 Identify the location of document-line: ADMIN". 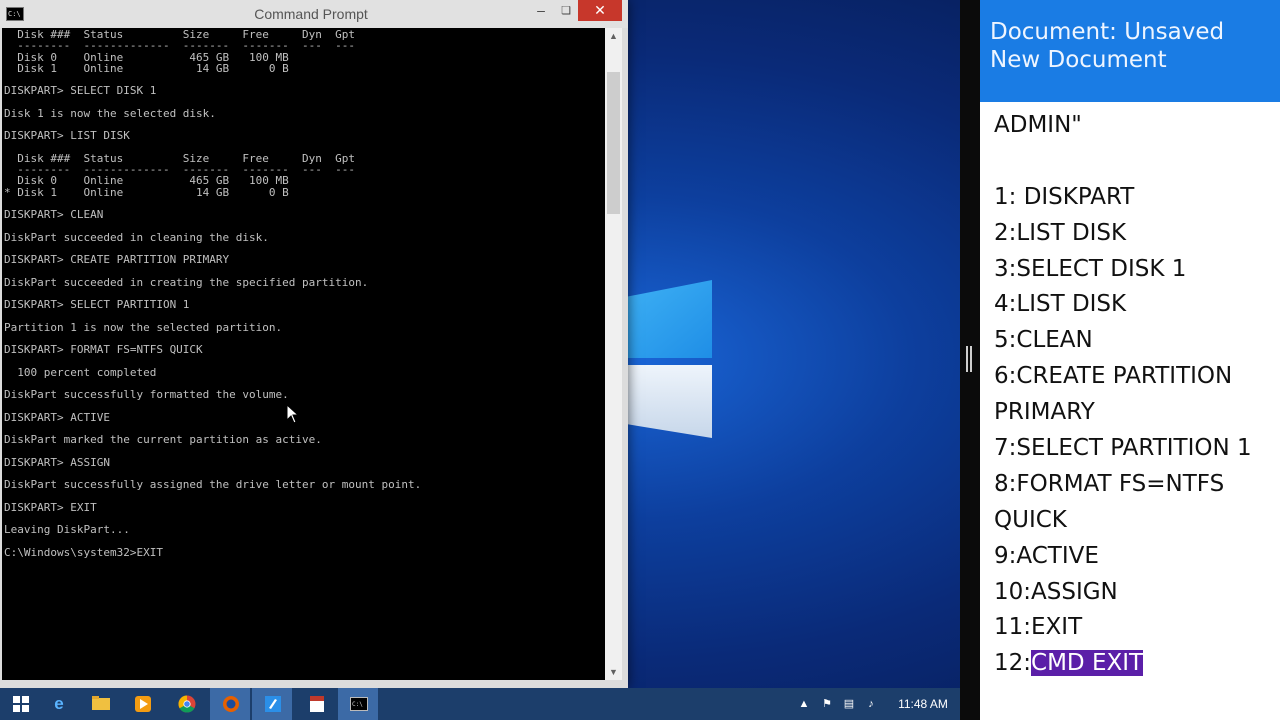
(1038, 125).